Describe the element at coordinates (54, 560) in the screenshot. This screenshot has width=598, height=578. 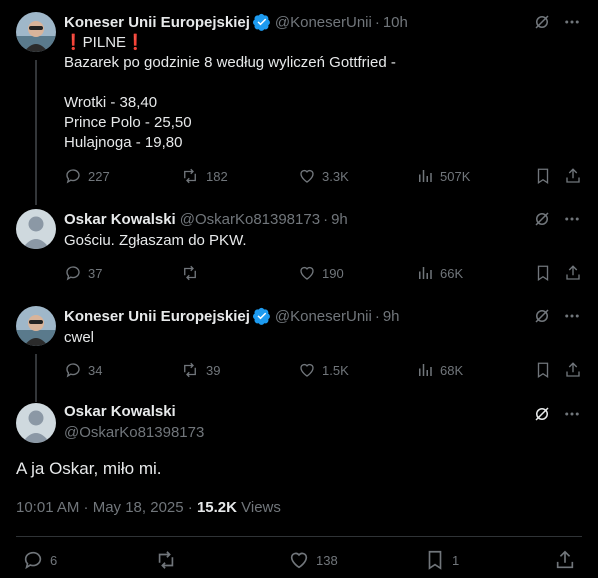
I see `reply-count: 6` at that location.